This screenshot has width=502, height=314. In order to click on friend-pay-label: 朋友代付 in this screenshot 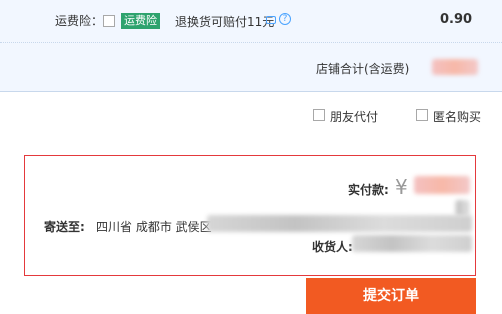, I will do `click(354, 116)`.